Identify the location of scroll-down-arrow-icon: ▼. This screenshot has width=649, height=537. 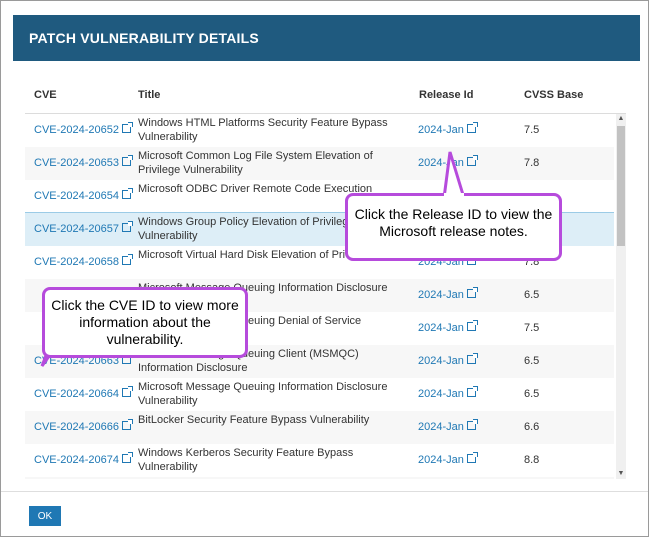
(621, 474).